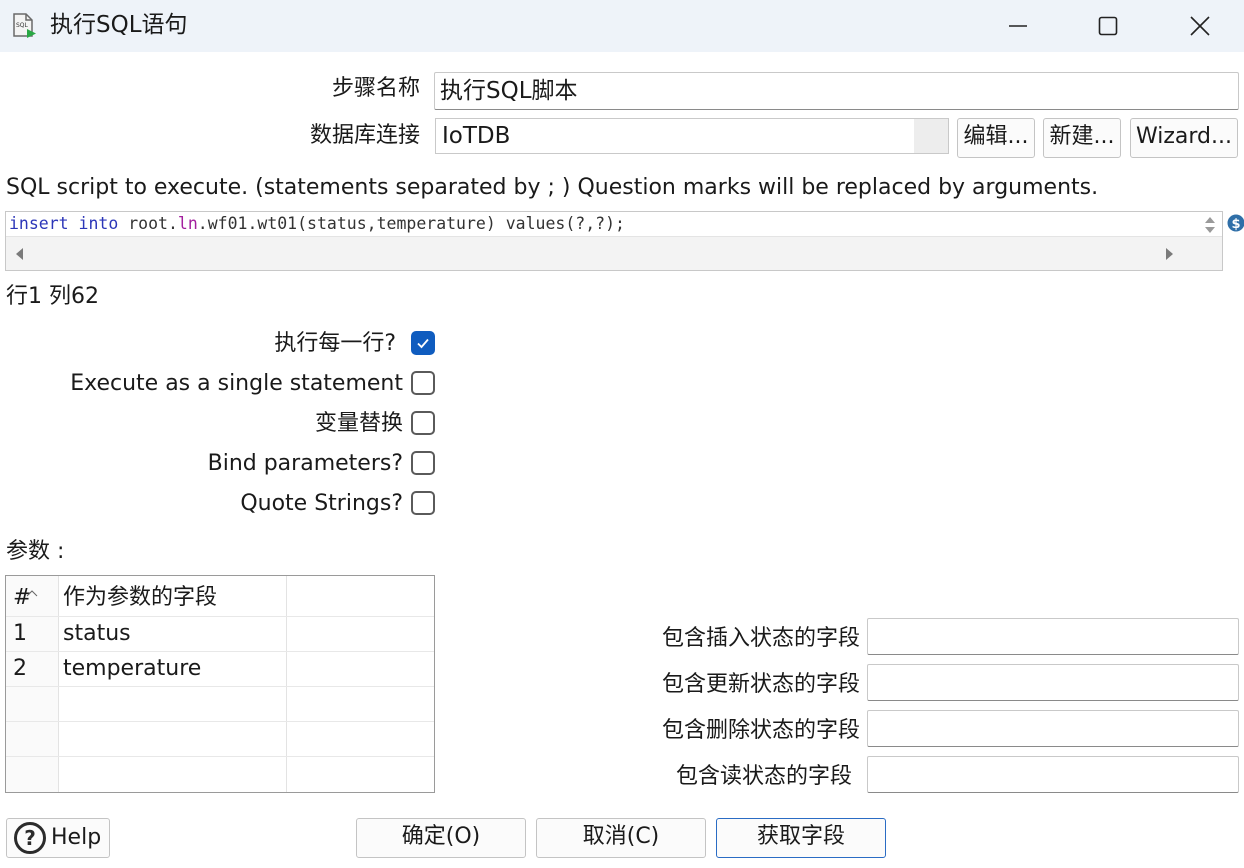 The image size is (1244, 868). I want to click on help-button: ? Help, so click(58, 838).